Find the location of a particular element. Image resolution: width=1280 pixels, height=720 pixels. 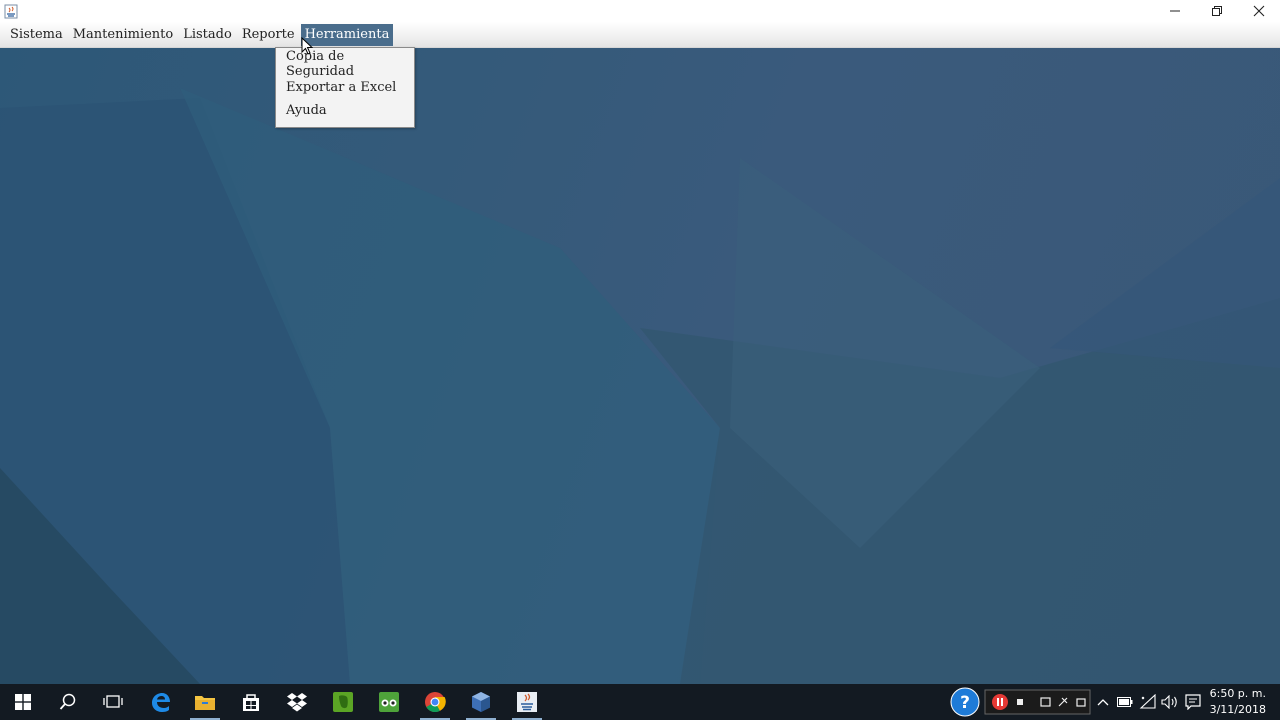

restore-button is located at coordinates (1217, 11).